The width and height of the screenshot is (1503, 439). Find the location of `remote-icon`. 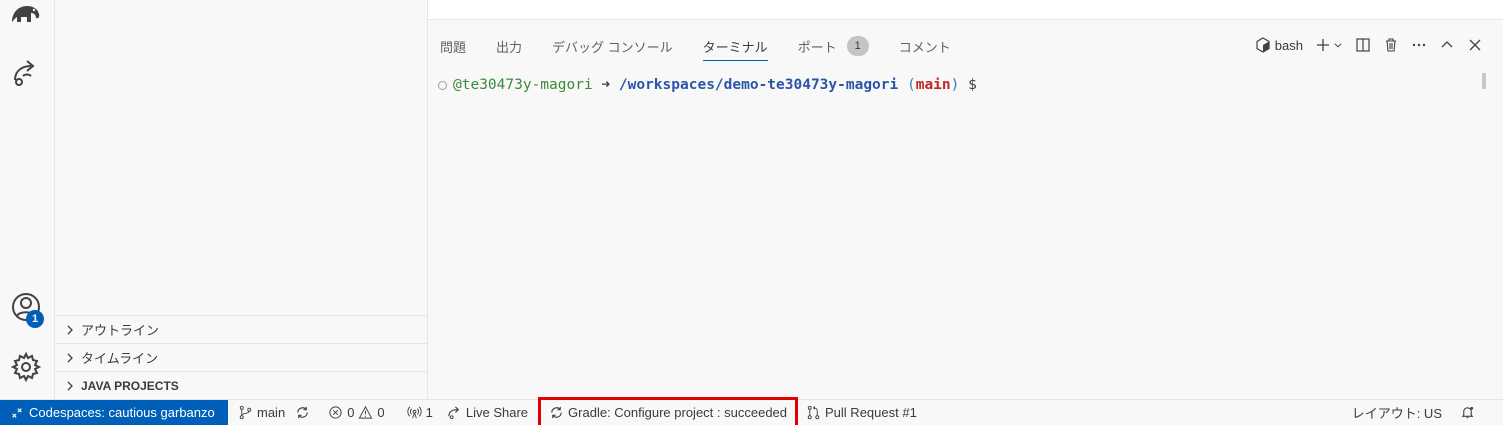

remote-icon is located at coordinates (17, 412).